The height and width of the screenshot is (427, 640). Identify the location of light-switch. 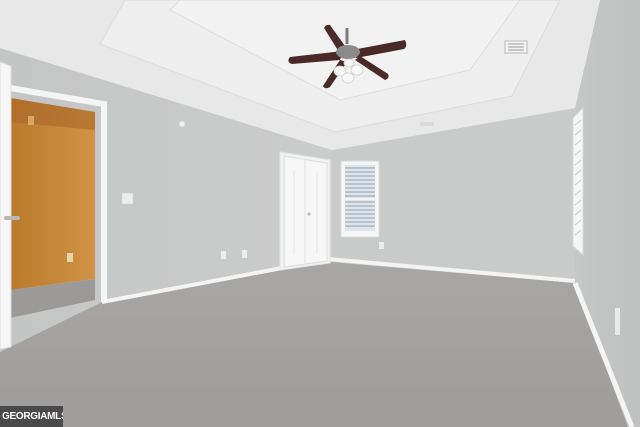
(127, 198).